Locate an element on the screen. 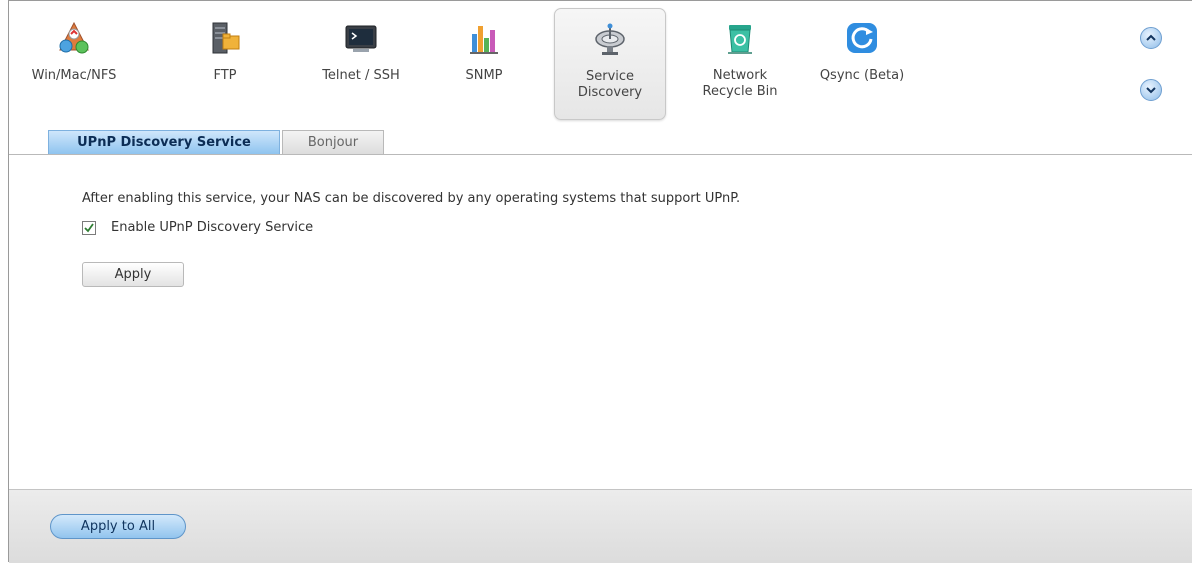  service-discovery: Service Discovery is located at coordinates (610, 64).